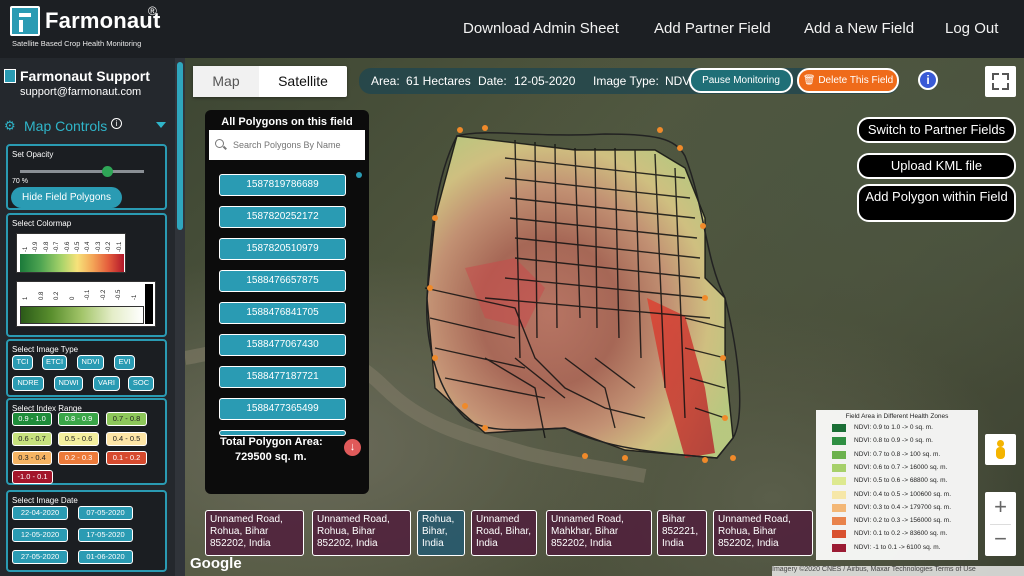 The width and height of the screenshot is (1024, 576). What do you see at coordinates (682, 533) in the screenshot?
I see `address-card: Bihar 852221, India` at bounding box center [682, 533].